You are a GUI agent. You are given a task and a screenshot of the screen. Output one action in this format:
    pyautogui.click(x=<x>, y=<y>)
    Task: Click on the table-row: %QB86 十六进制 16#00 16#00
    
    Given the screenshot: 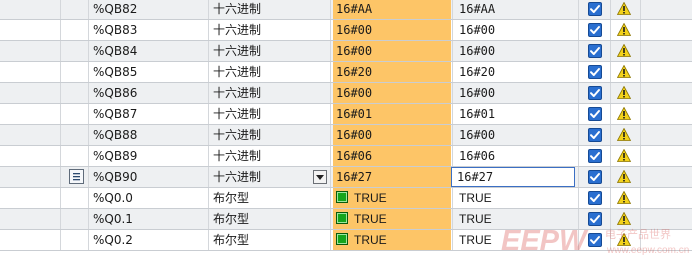 What is the action you would take?
    pyautogui.click(x=346, y=93)
    